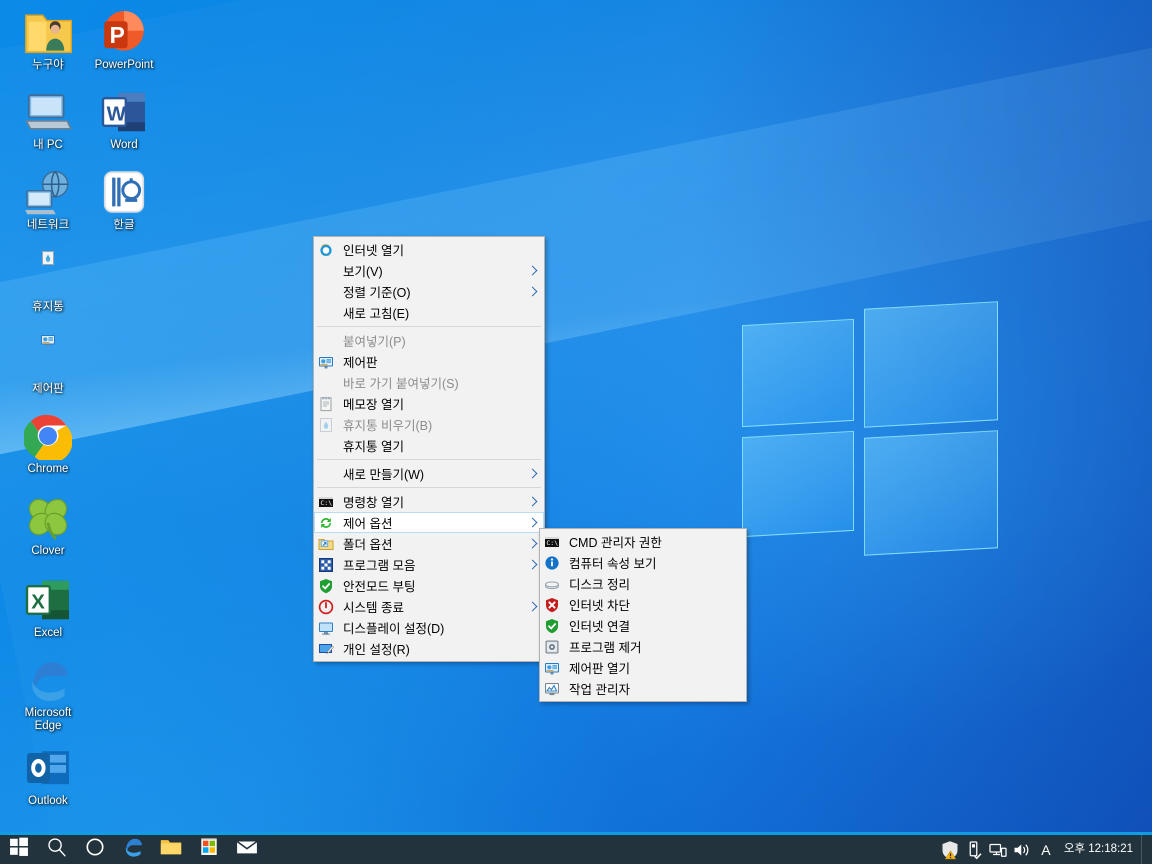  What do you see at coordinates (870, 431) in the screenshot?
I see `windows-logo-wallpaper` at bounding box center [870, 431].